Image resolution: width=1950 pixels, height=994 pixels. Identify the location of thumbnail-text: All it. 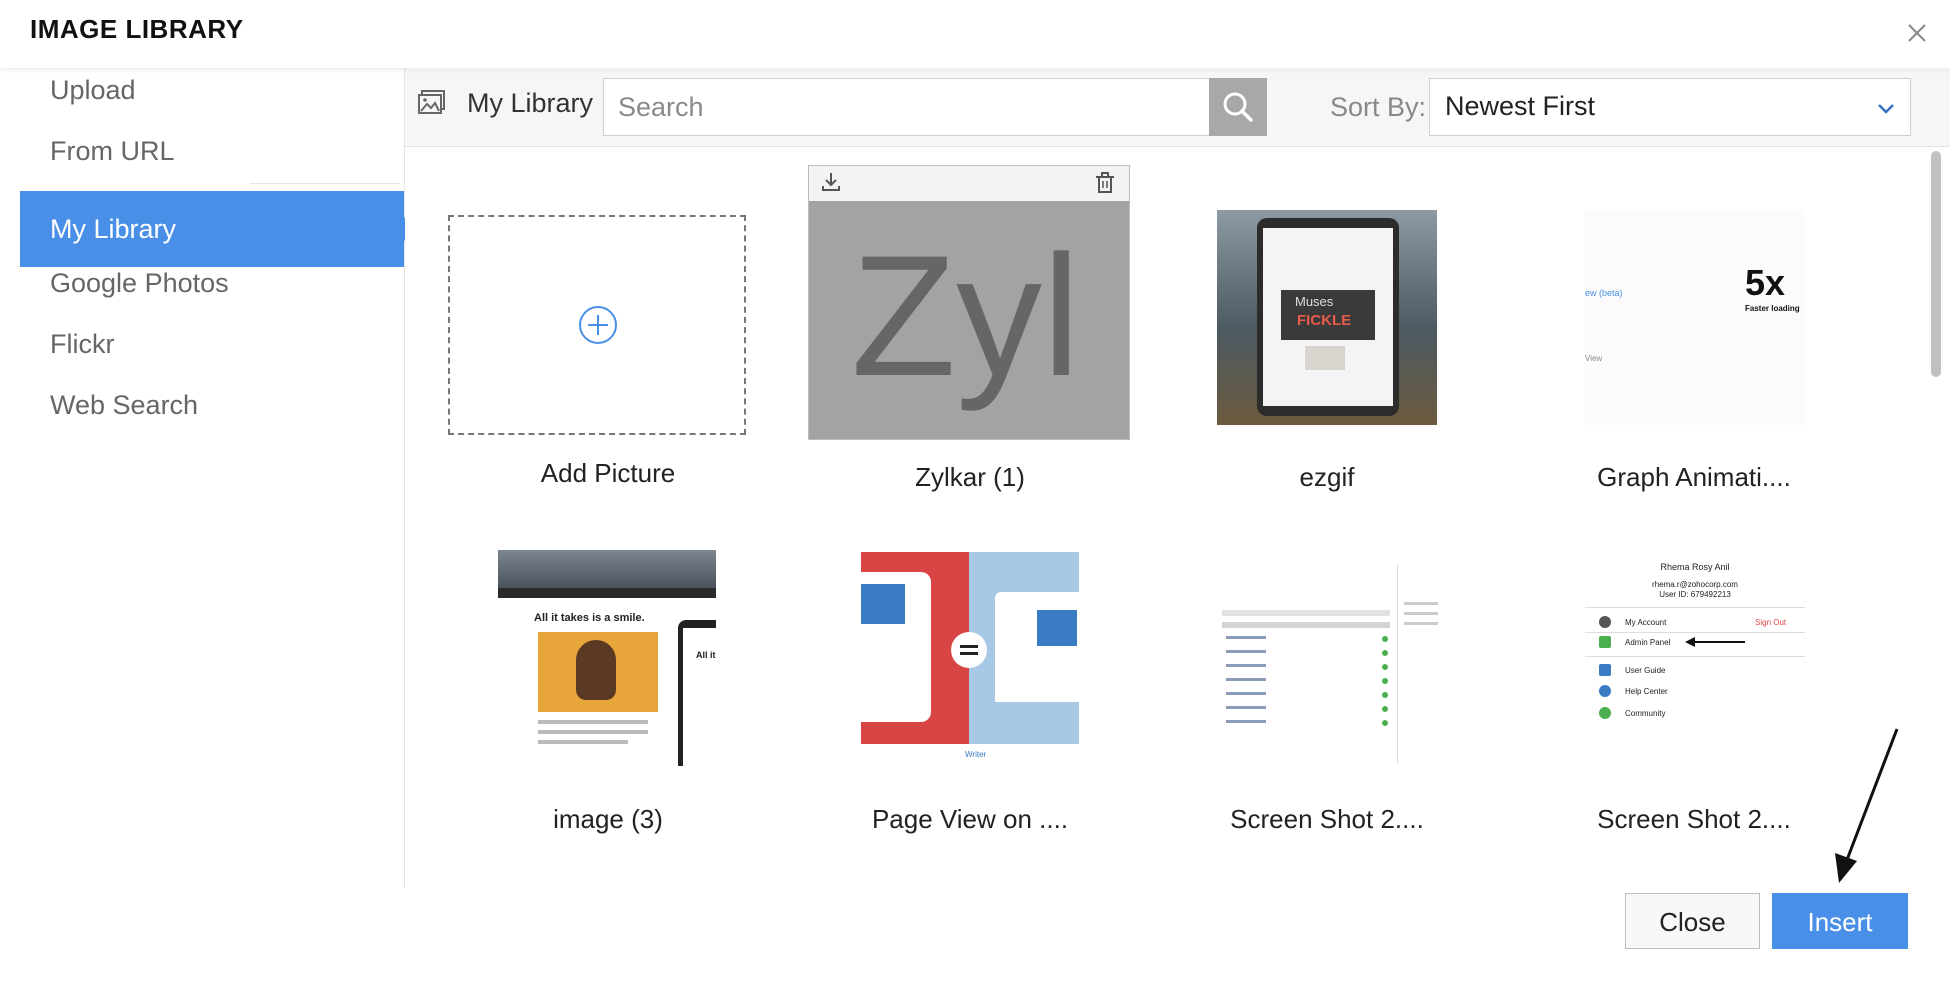
(706, 655).